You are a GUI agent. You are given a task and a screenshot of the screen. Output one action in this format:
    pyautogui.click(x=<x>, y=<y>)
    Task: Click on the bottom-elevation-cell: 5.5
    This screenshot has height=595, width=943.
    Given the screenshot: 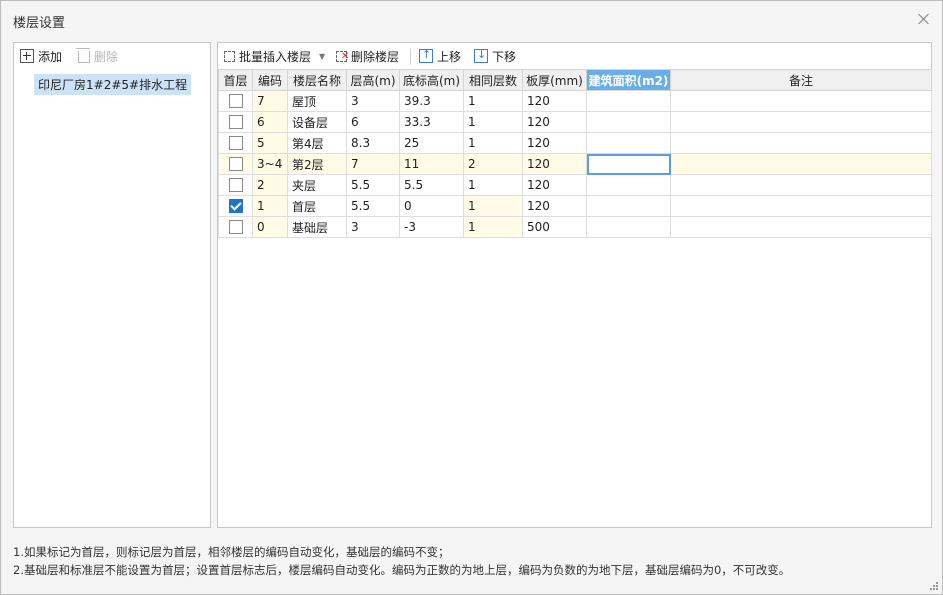 What is the action you would take?
    pyautogui.click(x=431, y=185)
    